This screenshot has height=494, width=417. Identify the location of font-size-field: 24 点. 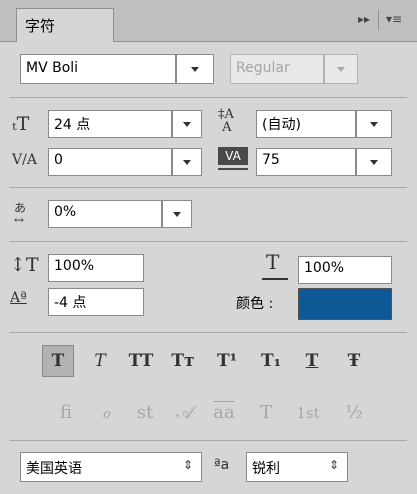
(110, 124).